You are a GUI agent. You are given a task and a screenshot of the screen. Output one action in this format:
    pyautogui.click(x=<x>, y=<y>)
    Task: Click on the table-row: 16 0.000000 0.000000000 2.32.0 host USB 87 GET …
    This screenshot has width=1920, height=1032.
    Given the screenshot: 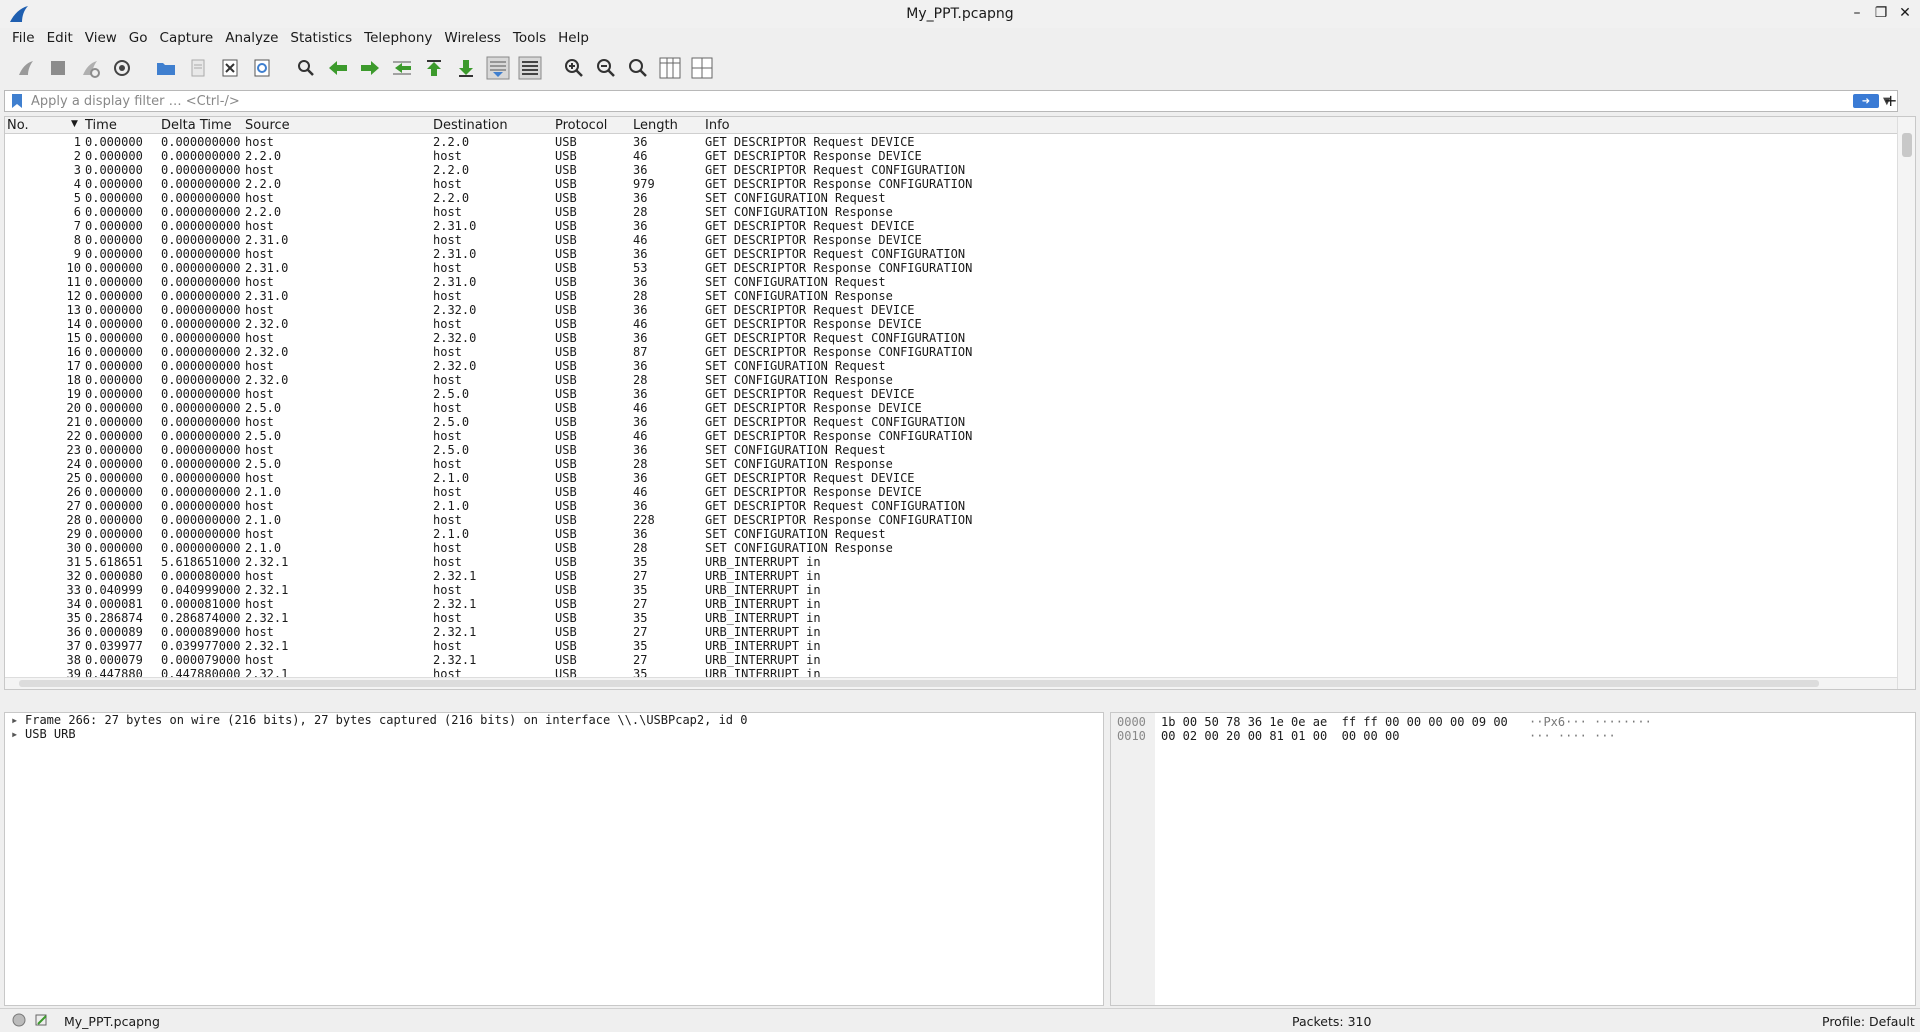 What is the action you would take?
    pyautogui.click(x=941, y=352)
    